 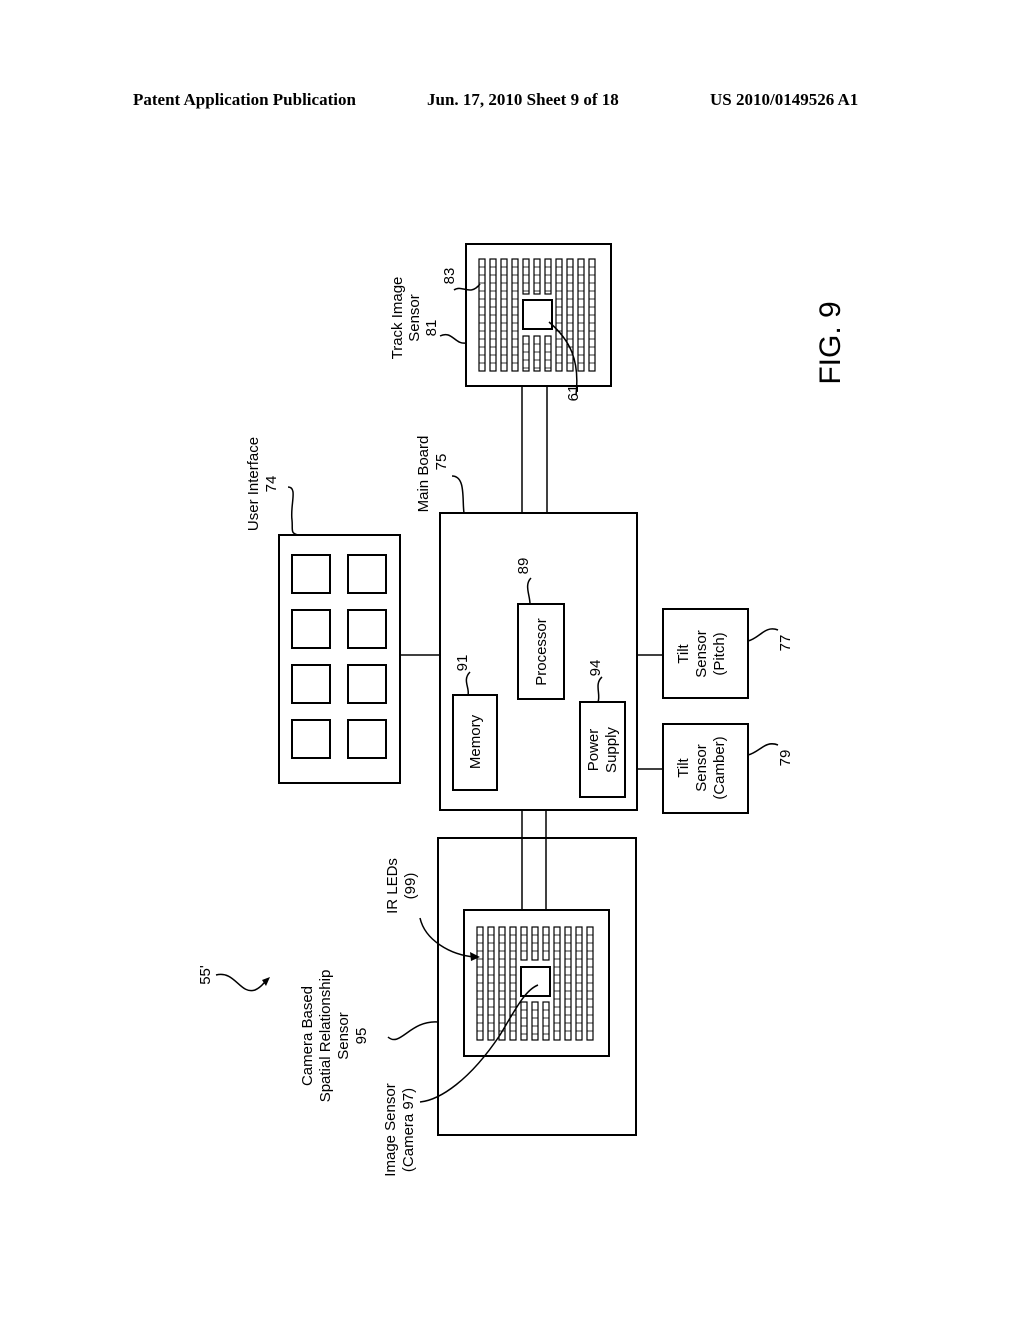 I want to click on figure-label: FIG. 9, so click(x=830, y=342).